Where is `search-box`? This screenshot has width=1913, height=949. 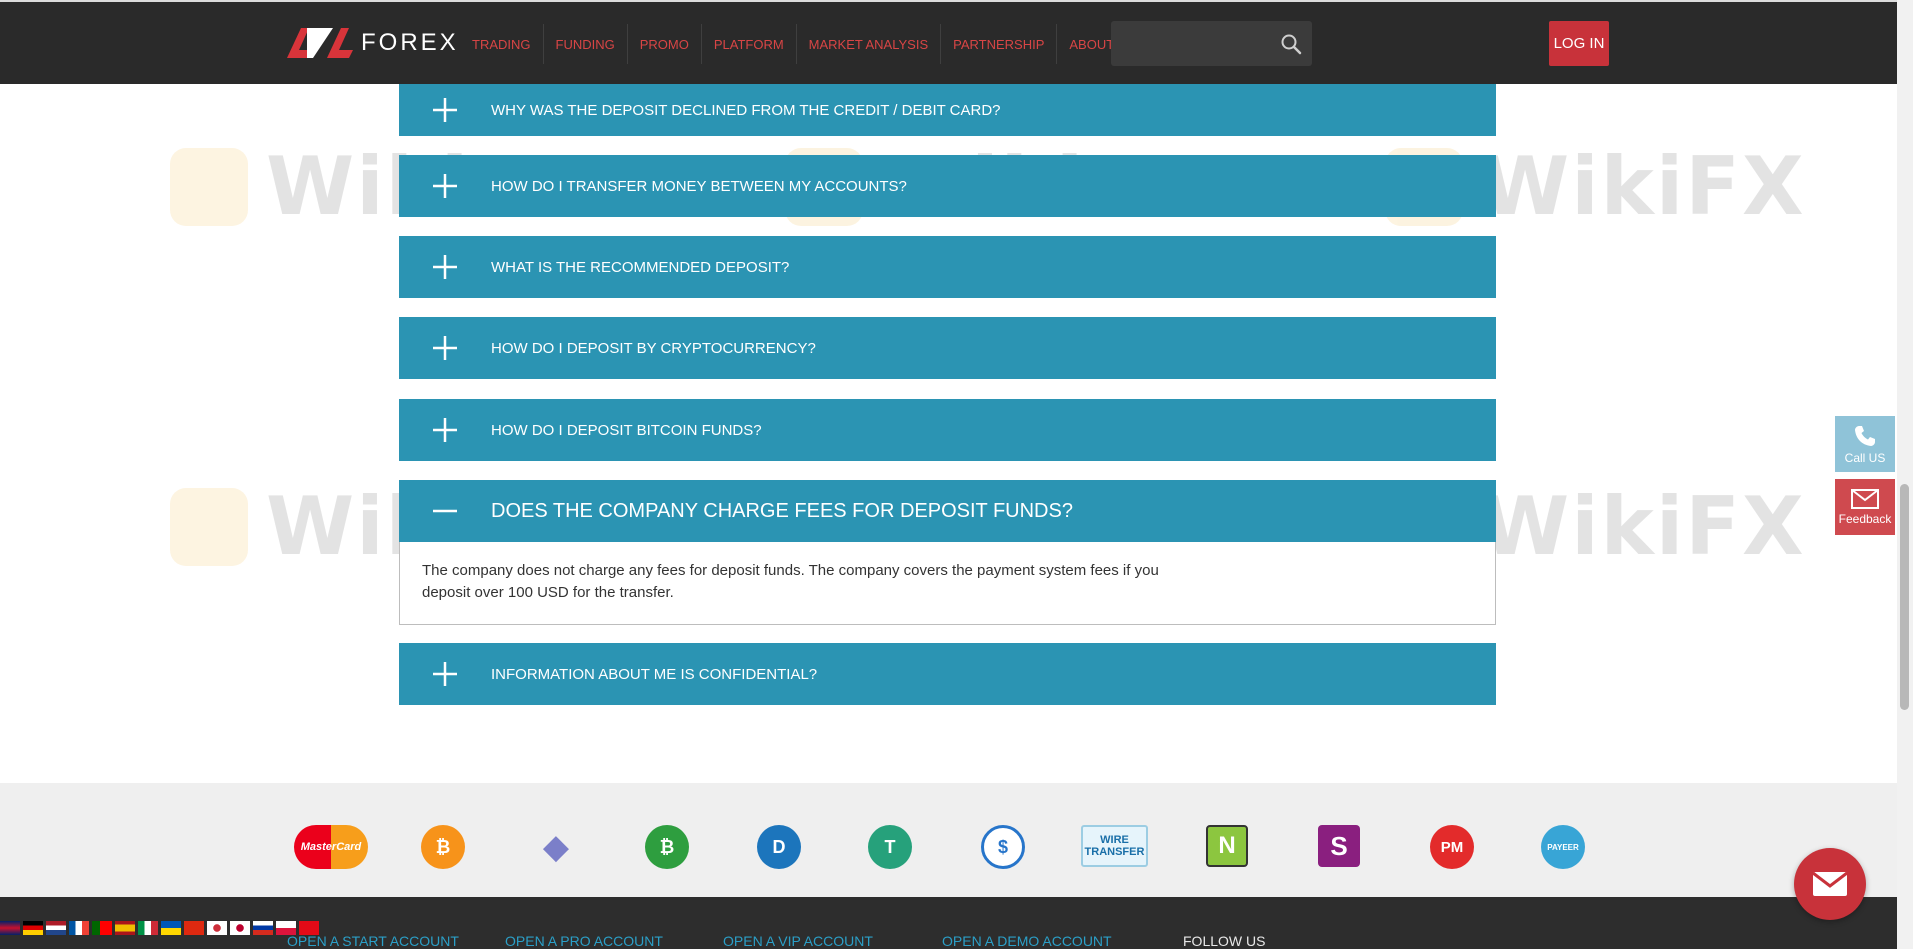 search-box is located at coordinates (1211, 43).